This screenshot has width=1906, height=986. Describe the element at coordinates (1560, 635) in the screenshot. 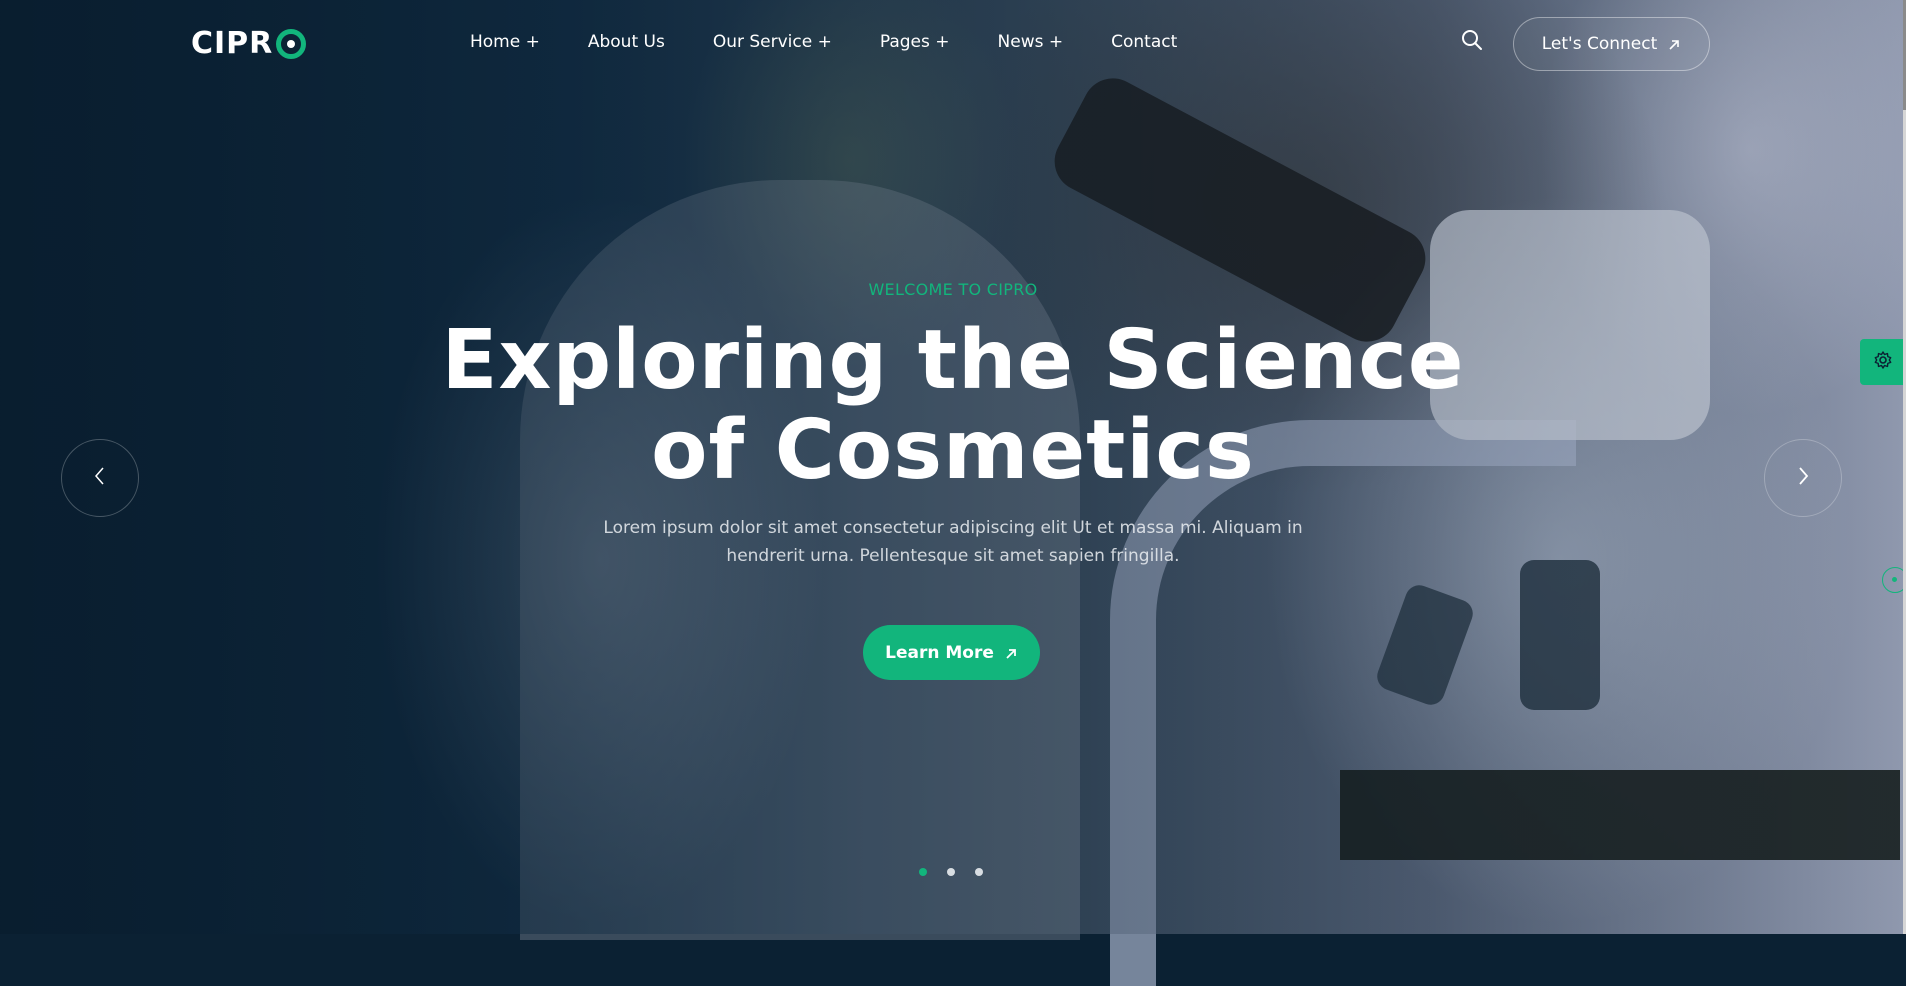

I see `microscope-objective` at that location.